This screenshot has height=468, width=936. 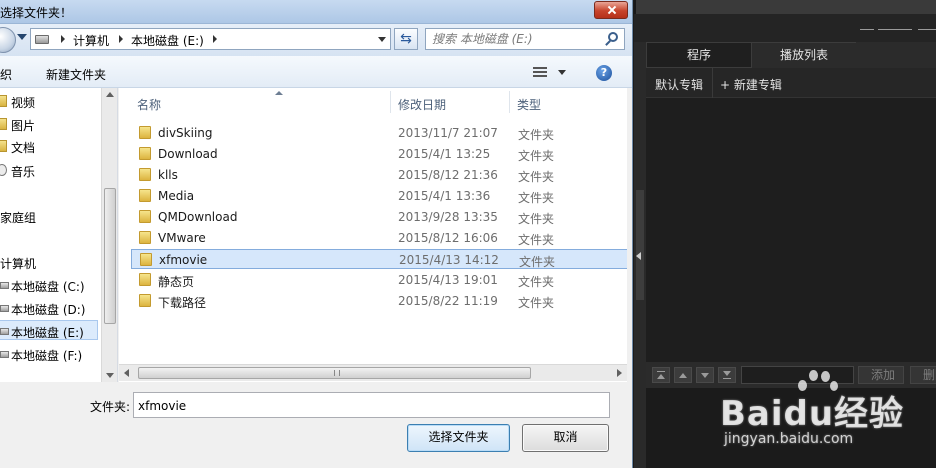 What do you see at coordinates (22, 37) in the screenshot?
I see `history-dropdown-icon` at bounding box center [22, 37].